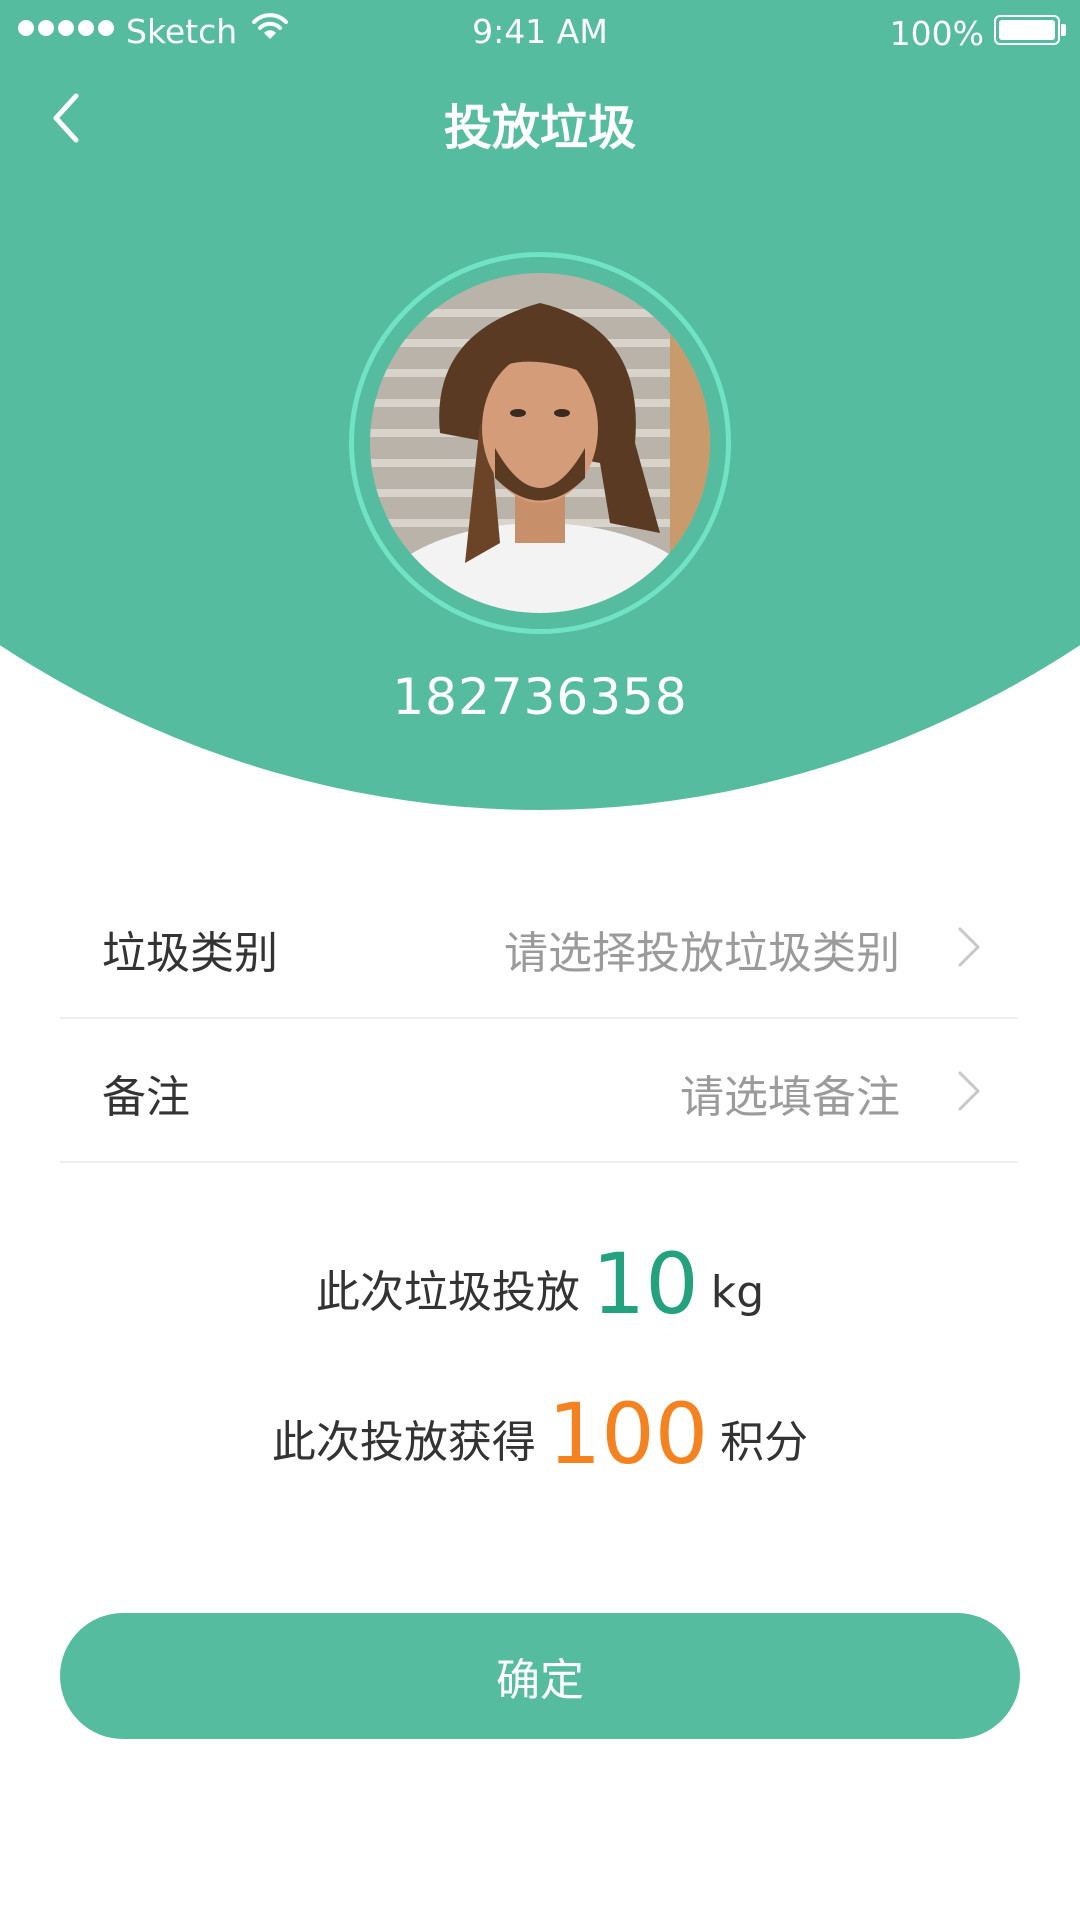 This screenshot has height=1921, width=1080. What do you see at coordinates (702, 953) in the screenshot?
I see `garbage-category-placeholder: 请选择投放垃圾类别` at bounding box center [702, 953].